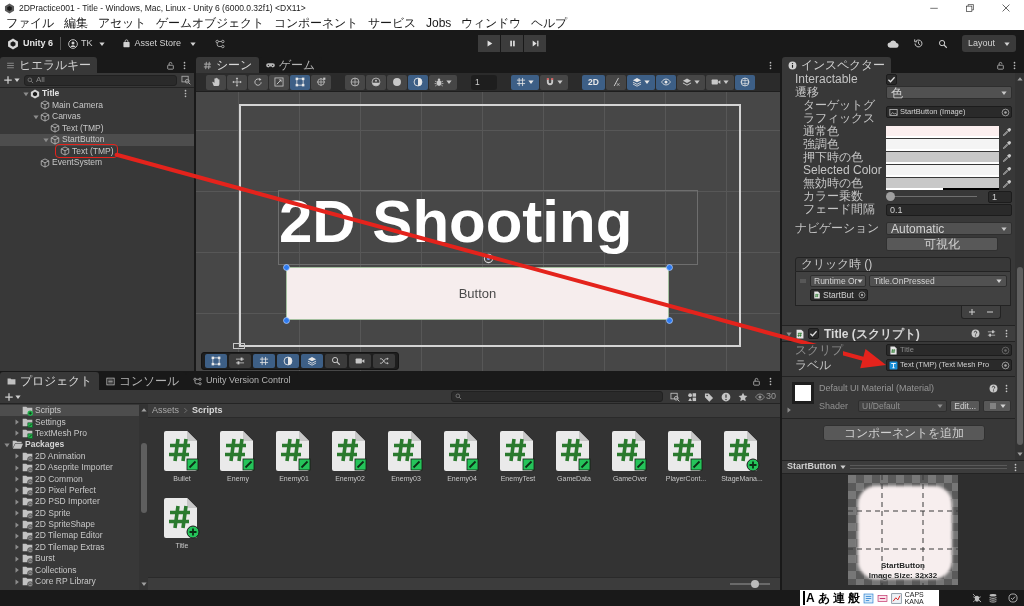 This screenshot has height=606, width=1024. Describe the element at coordinates (949, 209) in the screenshot. I see `number-field: 0.1` at that location.